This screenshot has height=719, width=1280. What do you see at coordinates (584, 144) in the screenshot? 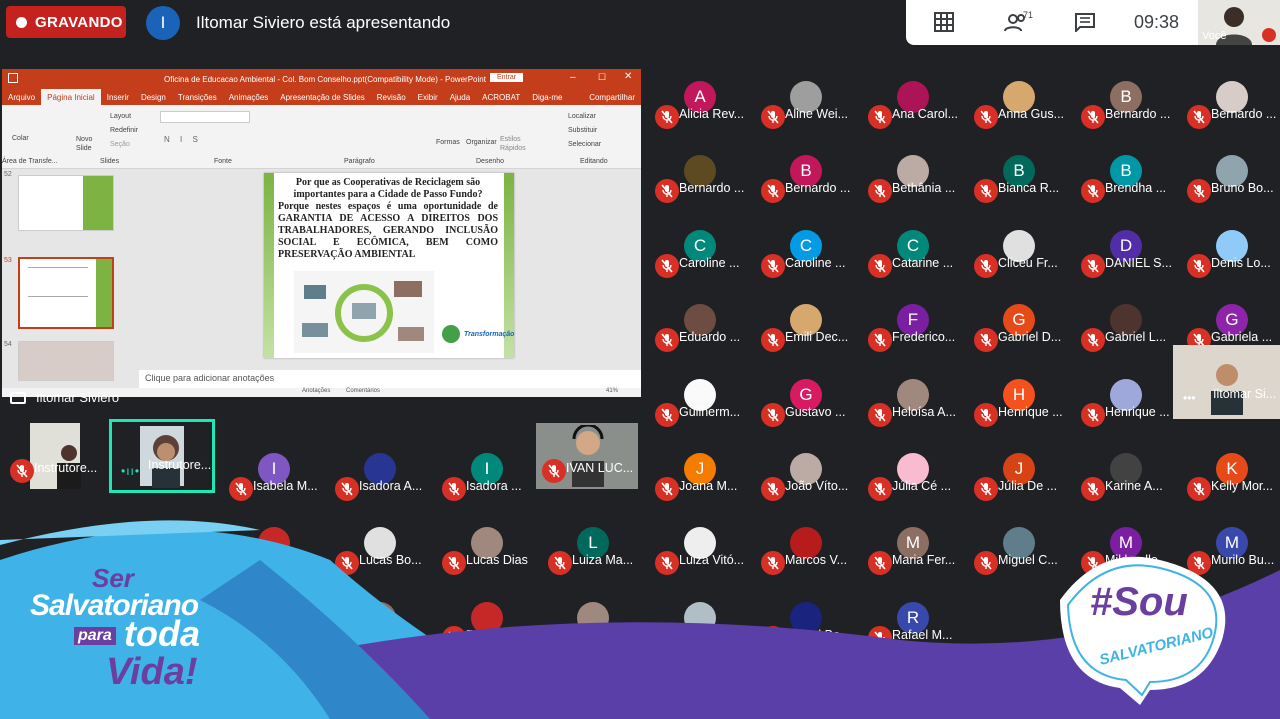
I see `select-button: Selecionar` at bounding box center [584, 144].